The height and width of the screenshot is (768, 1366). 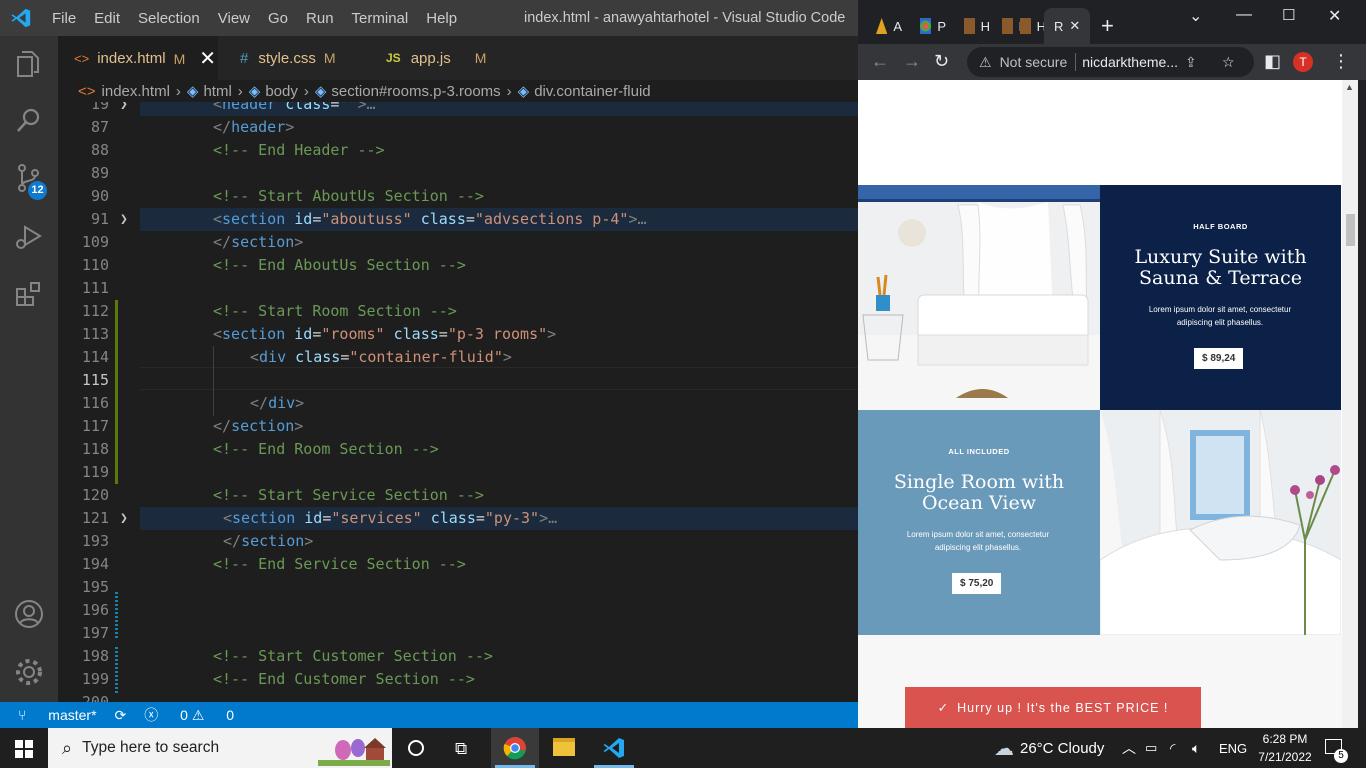 I want to click on profile-avatar: T, so click(x=1303, y=62).